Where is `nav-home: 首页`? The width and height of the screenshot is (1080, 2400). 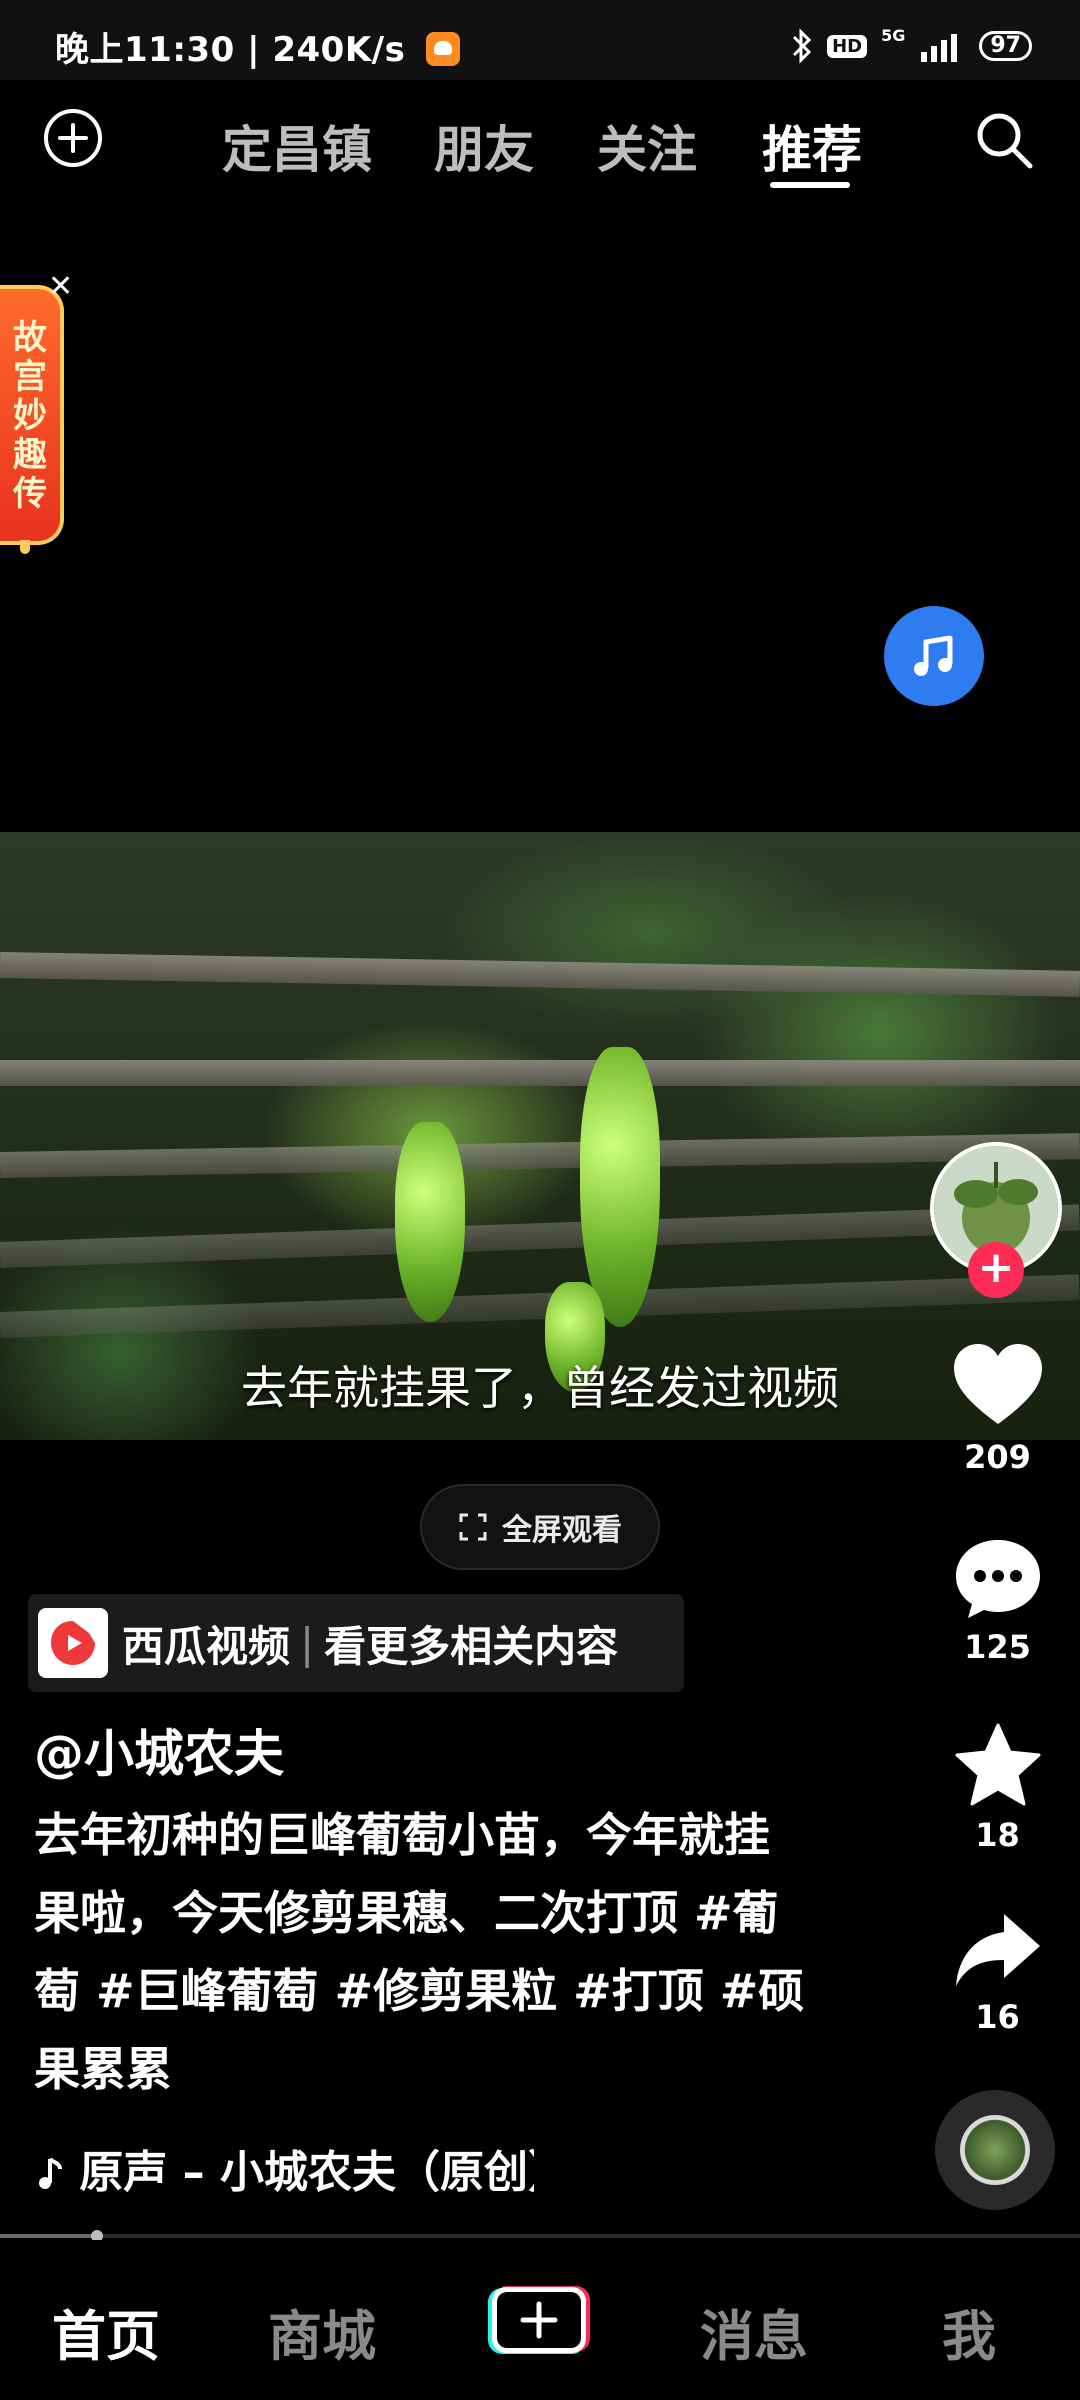 nav-home: 首页 is located at coordinates (106, 2331).